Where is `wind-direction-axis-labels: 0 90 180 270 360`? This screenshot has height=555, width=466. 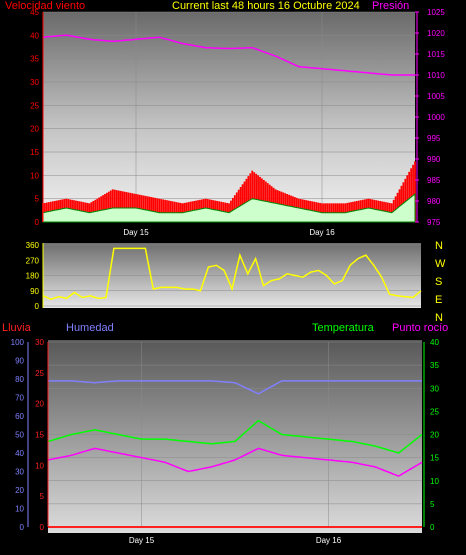 wind-direction-axis-labels: 0 90 180 270 360 is located at coordinates (35, 276).